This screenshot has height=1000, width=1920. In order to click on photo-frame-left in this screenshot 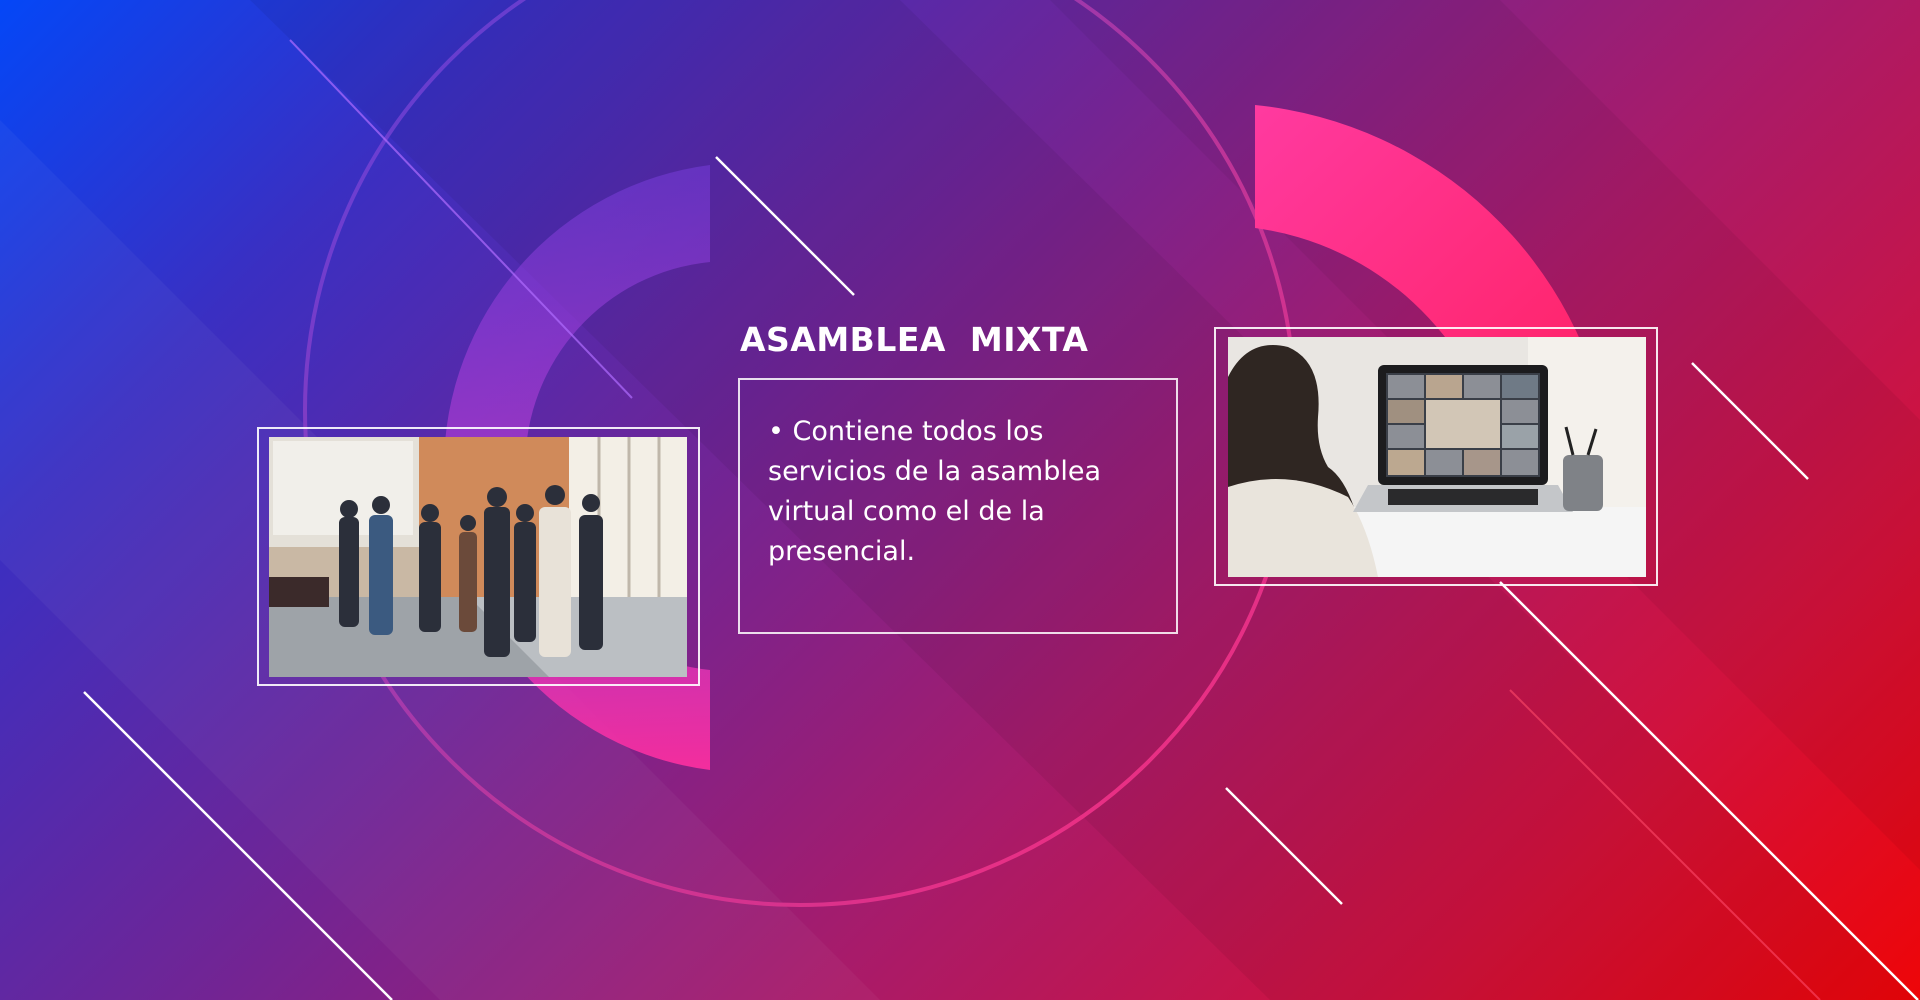, I will do `click(478, 556)`.